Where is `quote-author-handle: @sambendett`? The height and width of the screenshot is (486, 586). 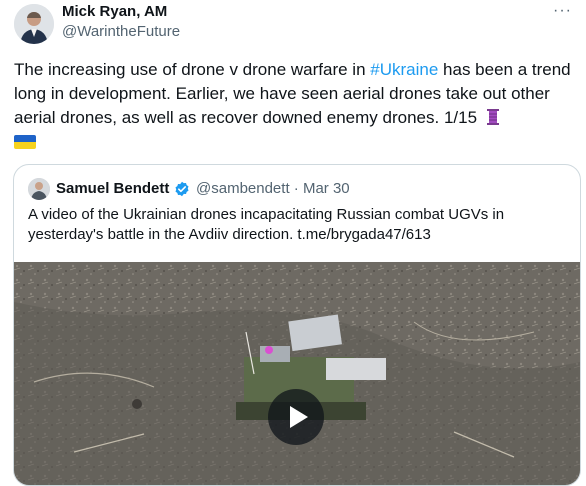 quote-author-handle: @sambendett is located at coordinates (243, 188).